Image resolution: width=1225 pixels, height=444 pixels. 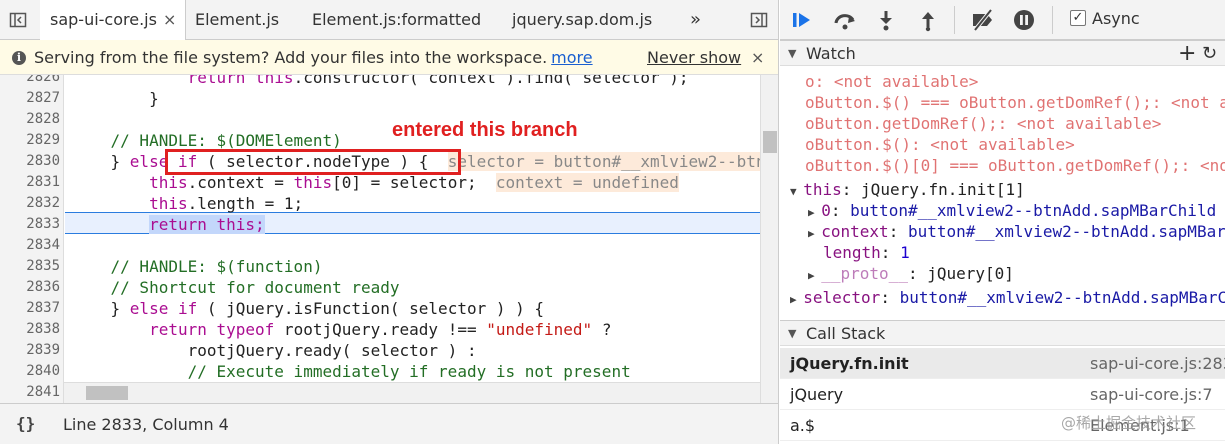 I want to click on pretty-print-button: {}, so click(x=25, y=423).